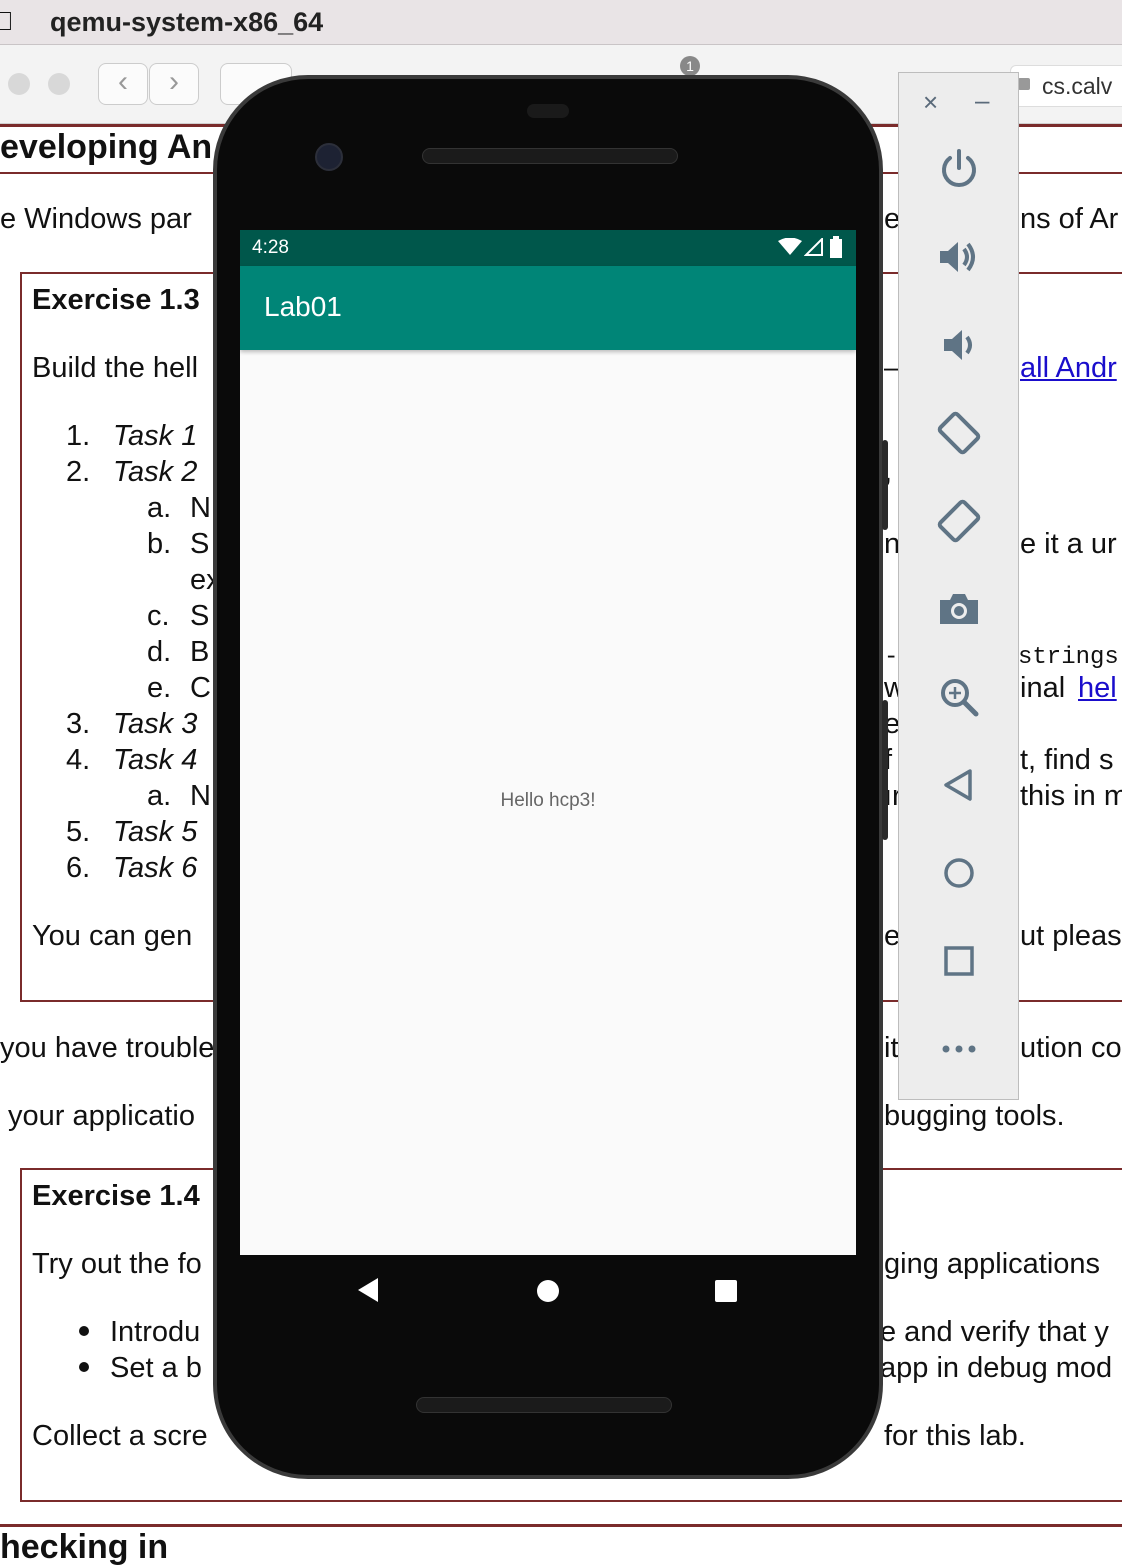 The image size is (1122, 1567). Describe the element at coordinates (1068, 657) in the screenshot. I see `code-fragment: strings` at that location.